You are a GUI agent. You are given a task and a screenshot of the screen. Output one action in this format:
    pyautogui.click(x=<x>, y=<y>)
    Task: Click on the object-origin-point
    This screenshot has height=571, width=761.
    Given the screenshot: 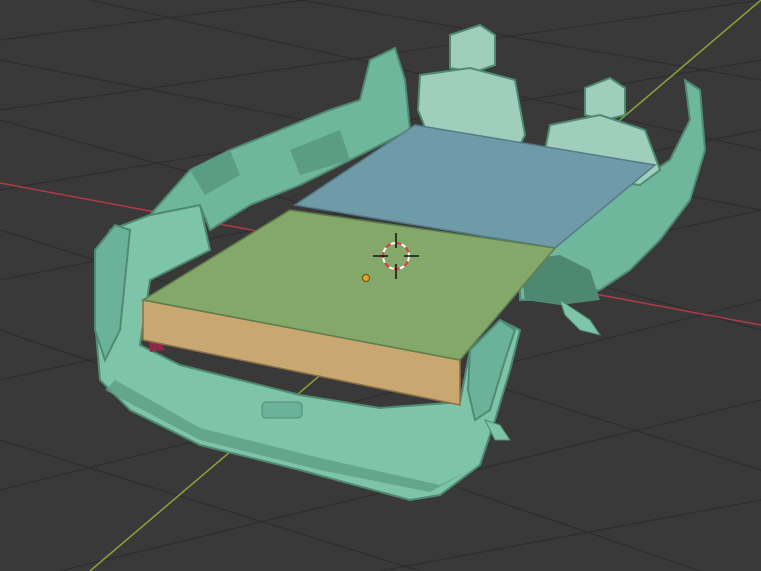 What is the action you would take?
    pyautogui.click(x=366, y=278)
    